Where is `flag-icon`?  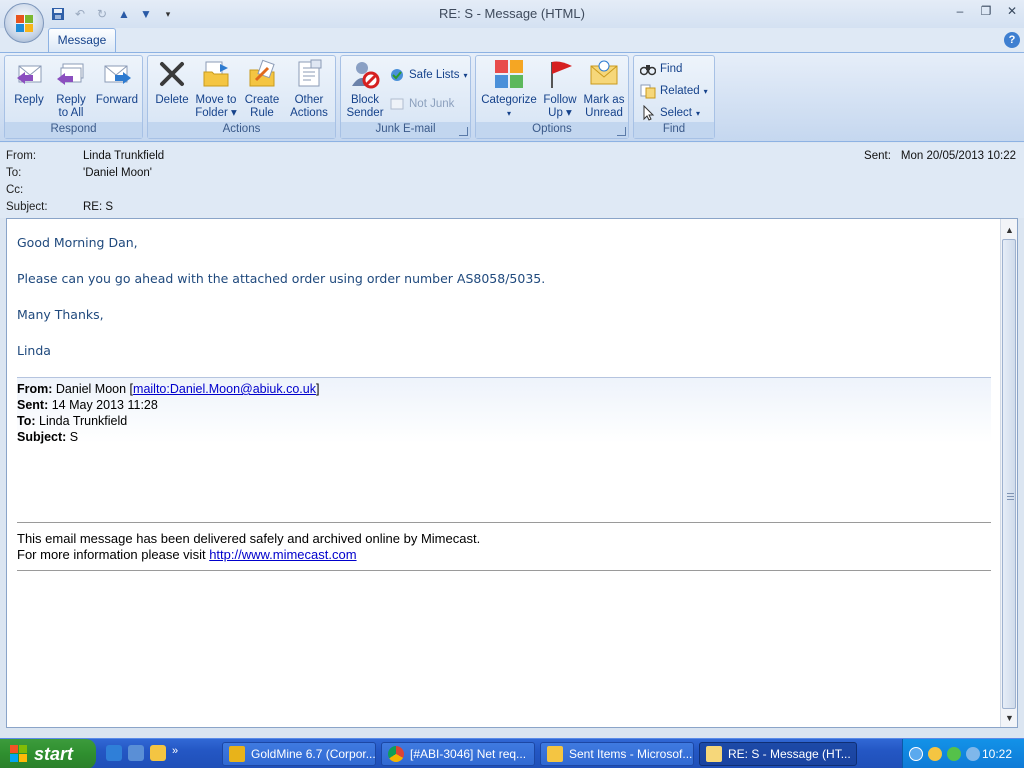
flag-icon is located at coordinates (561, 74).